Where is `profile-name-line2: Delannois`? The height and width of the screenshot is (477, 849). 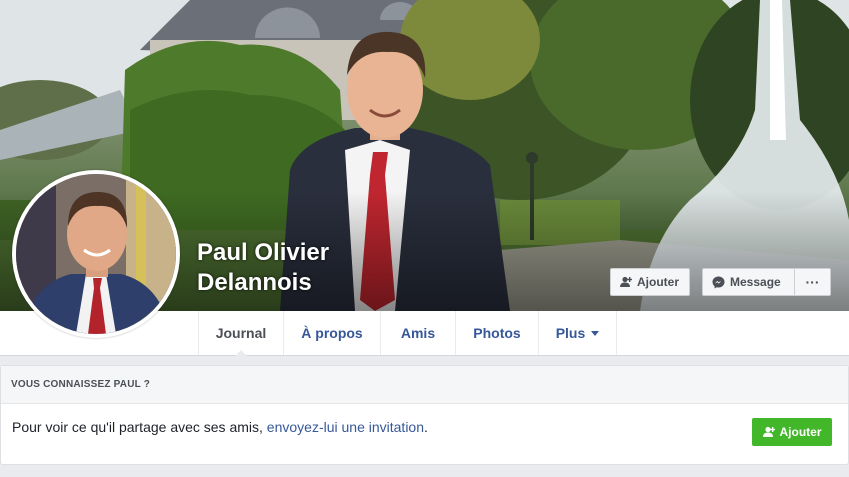 profile-name-line2: Delannois is located at coordinates (287, 283).